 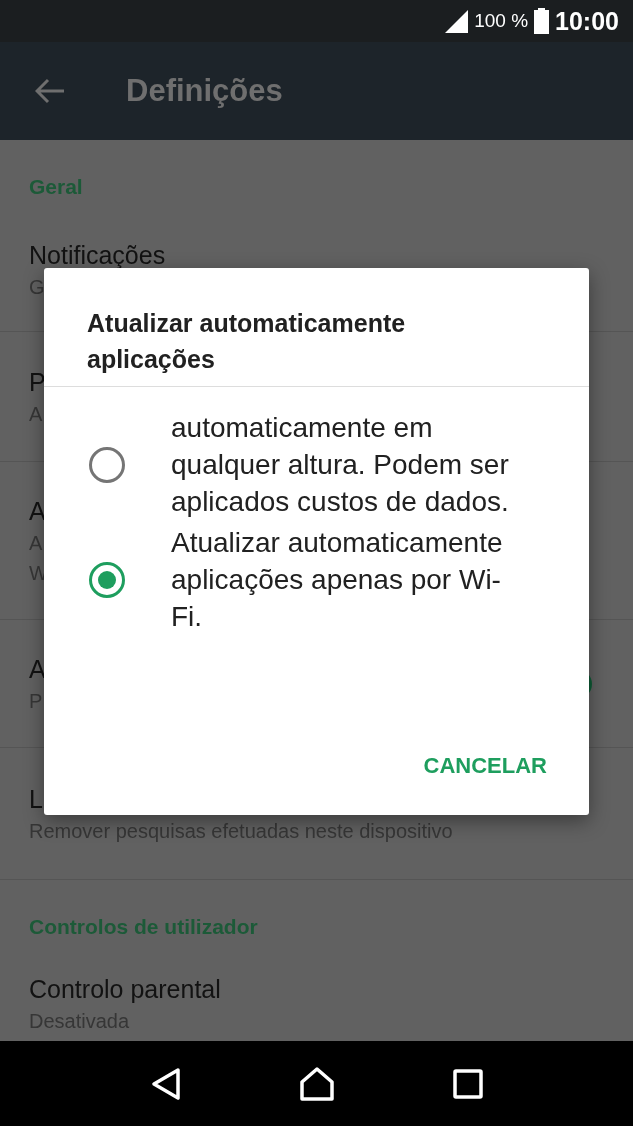 I want to click on setting-title: L, so click(x=36, y=798).